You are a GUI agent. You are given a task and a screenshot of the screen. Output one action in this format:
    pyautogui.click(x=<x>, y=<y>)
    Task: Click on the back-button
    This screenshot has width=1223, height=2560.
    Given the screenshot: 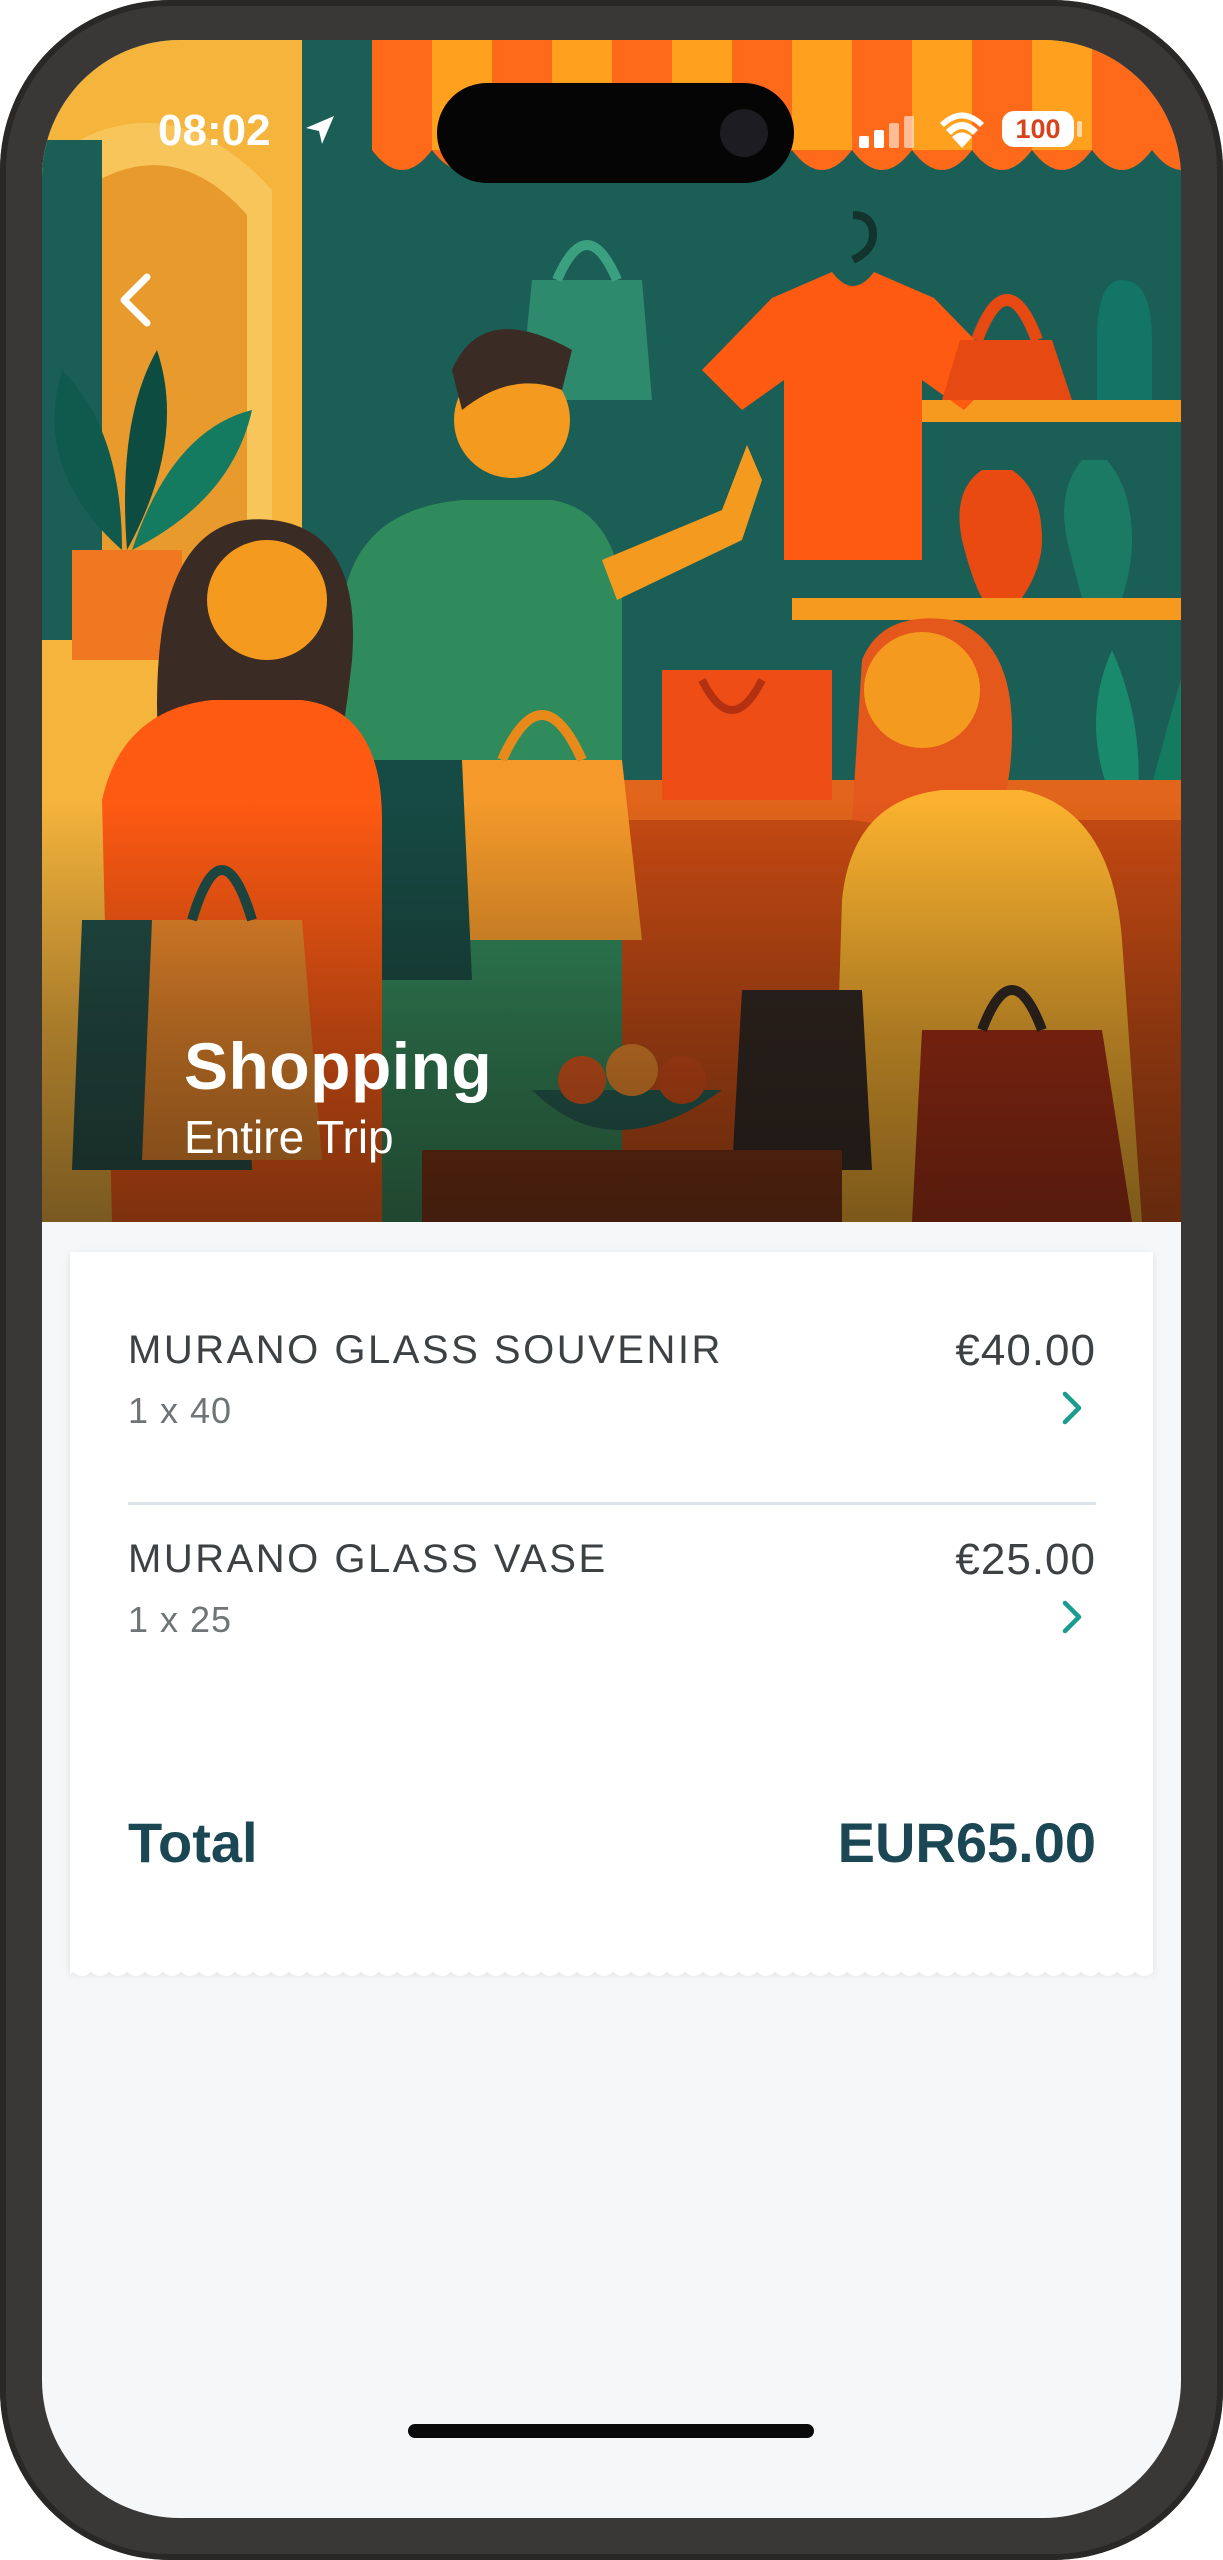 What is the action you would take?
    pyautogui.click(x=137, y=300)
    